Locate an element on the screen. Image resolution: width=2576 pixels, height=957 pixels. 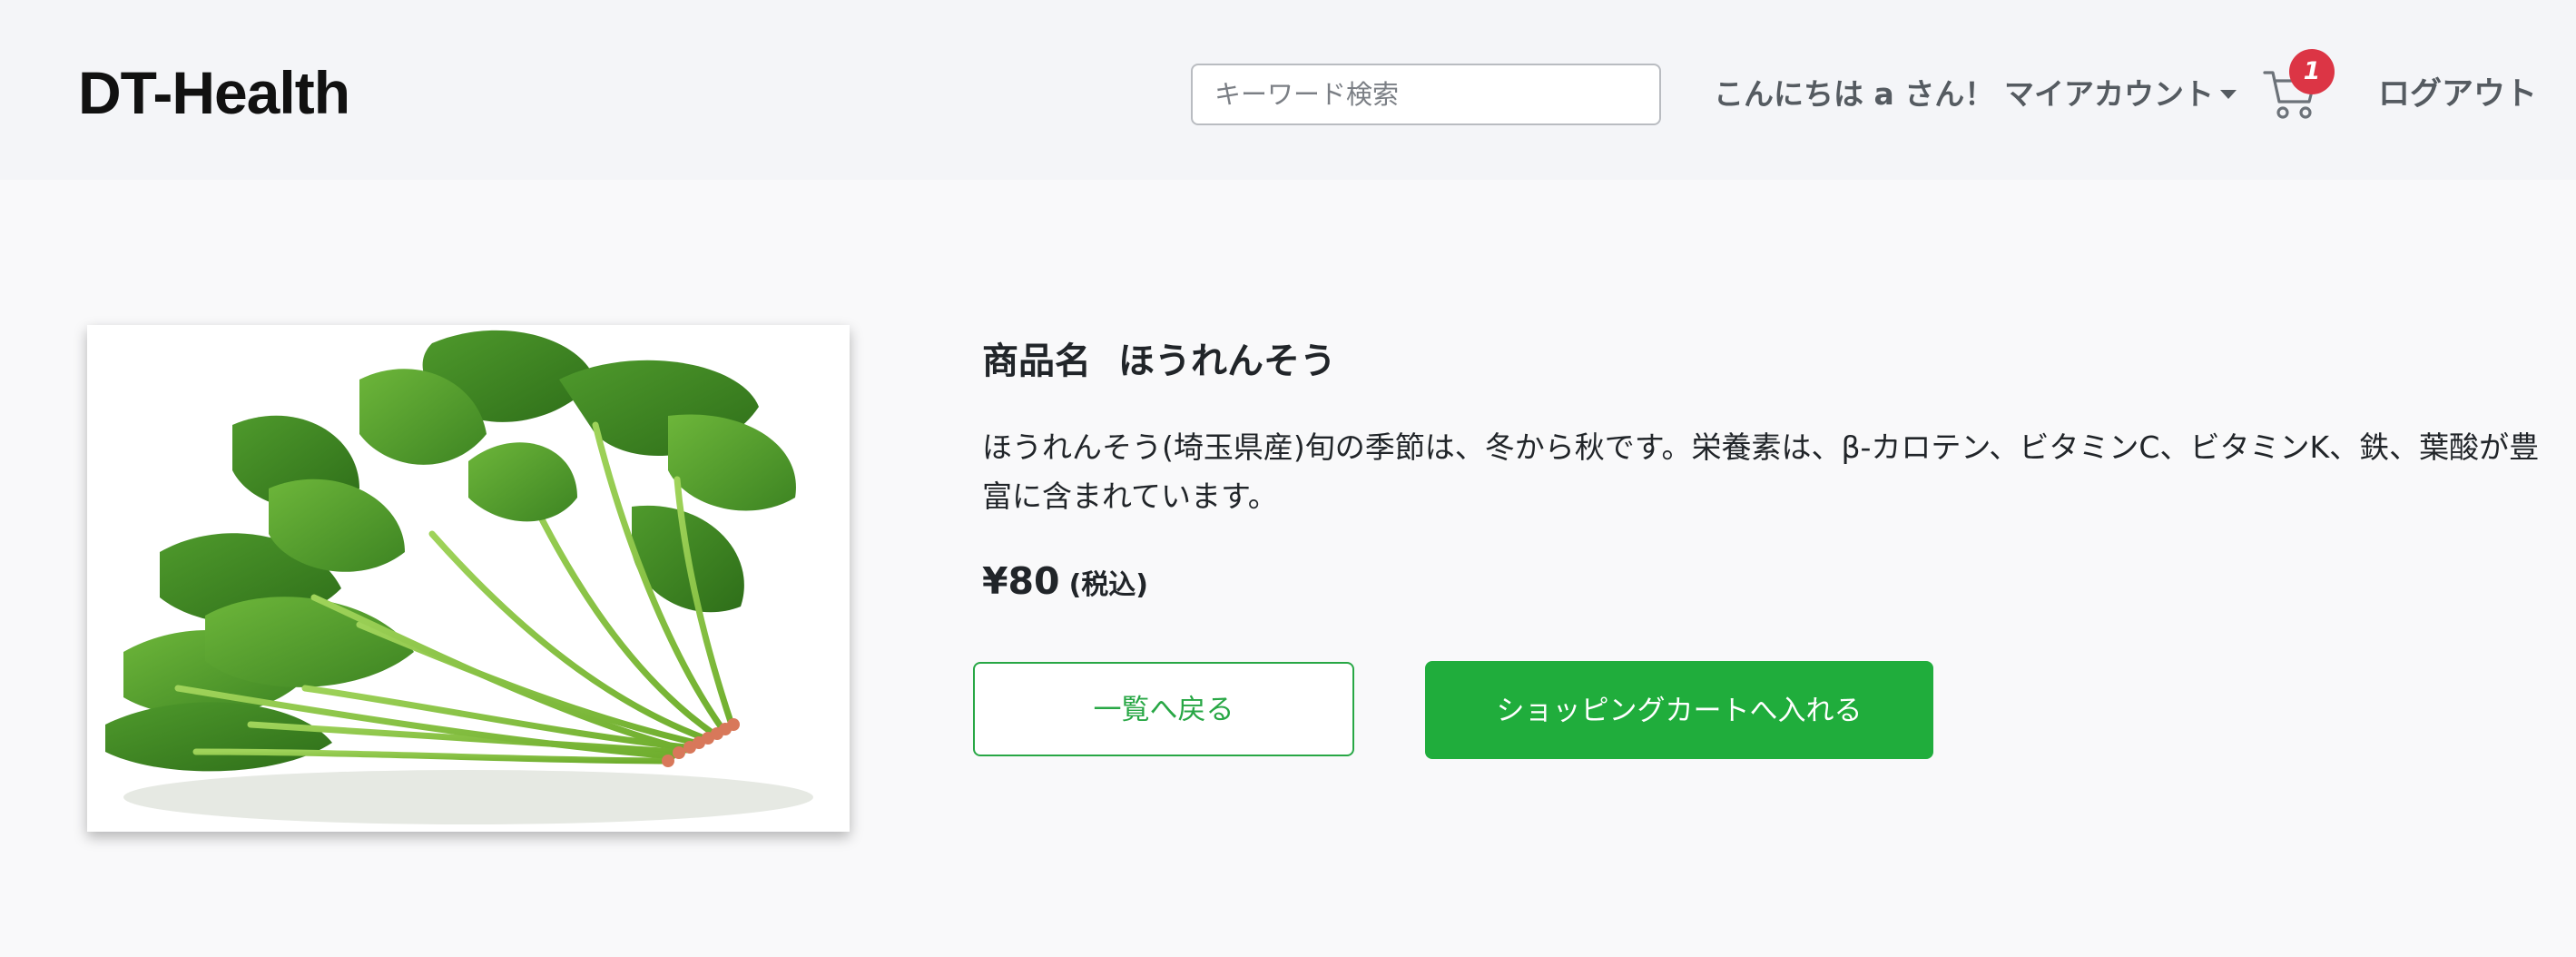
add-to-cart-button: ショッピングカートへ入れる is located at coordinates (1679, 710).